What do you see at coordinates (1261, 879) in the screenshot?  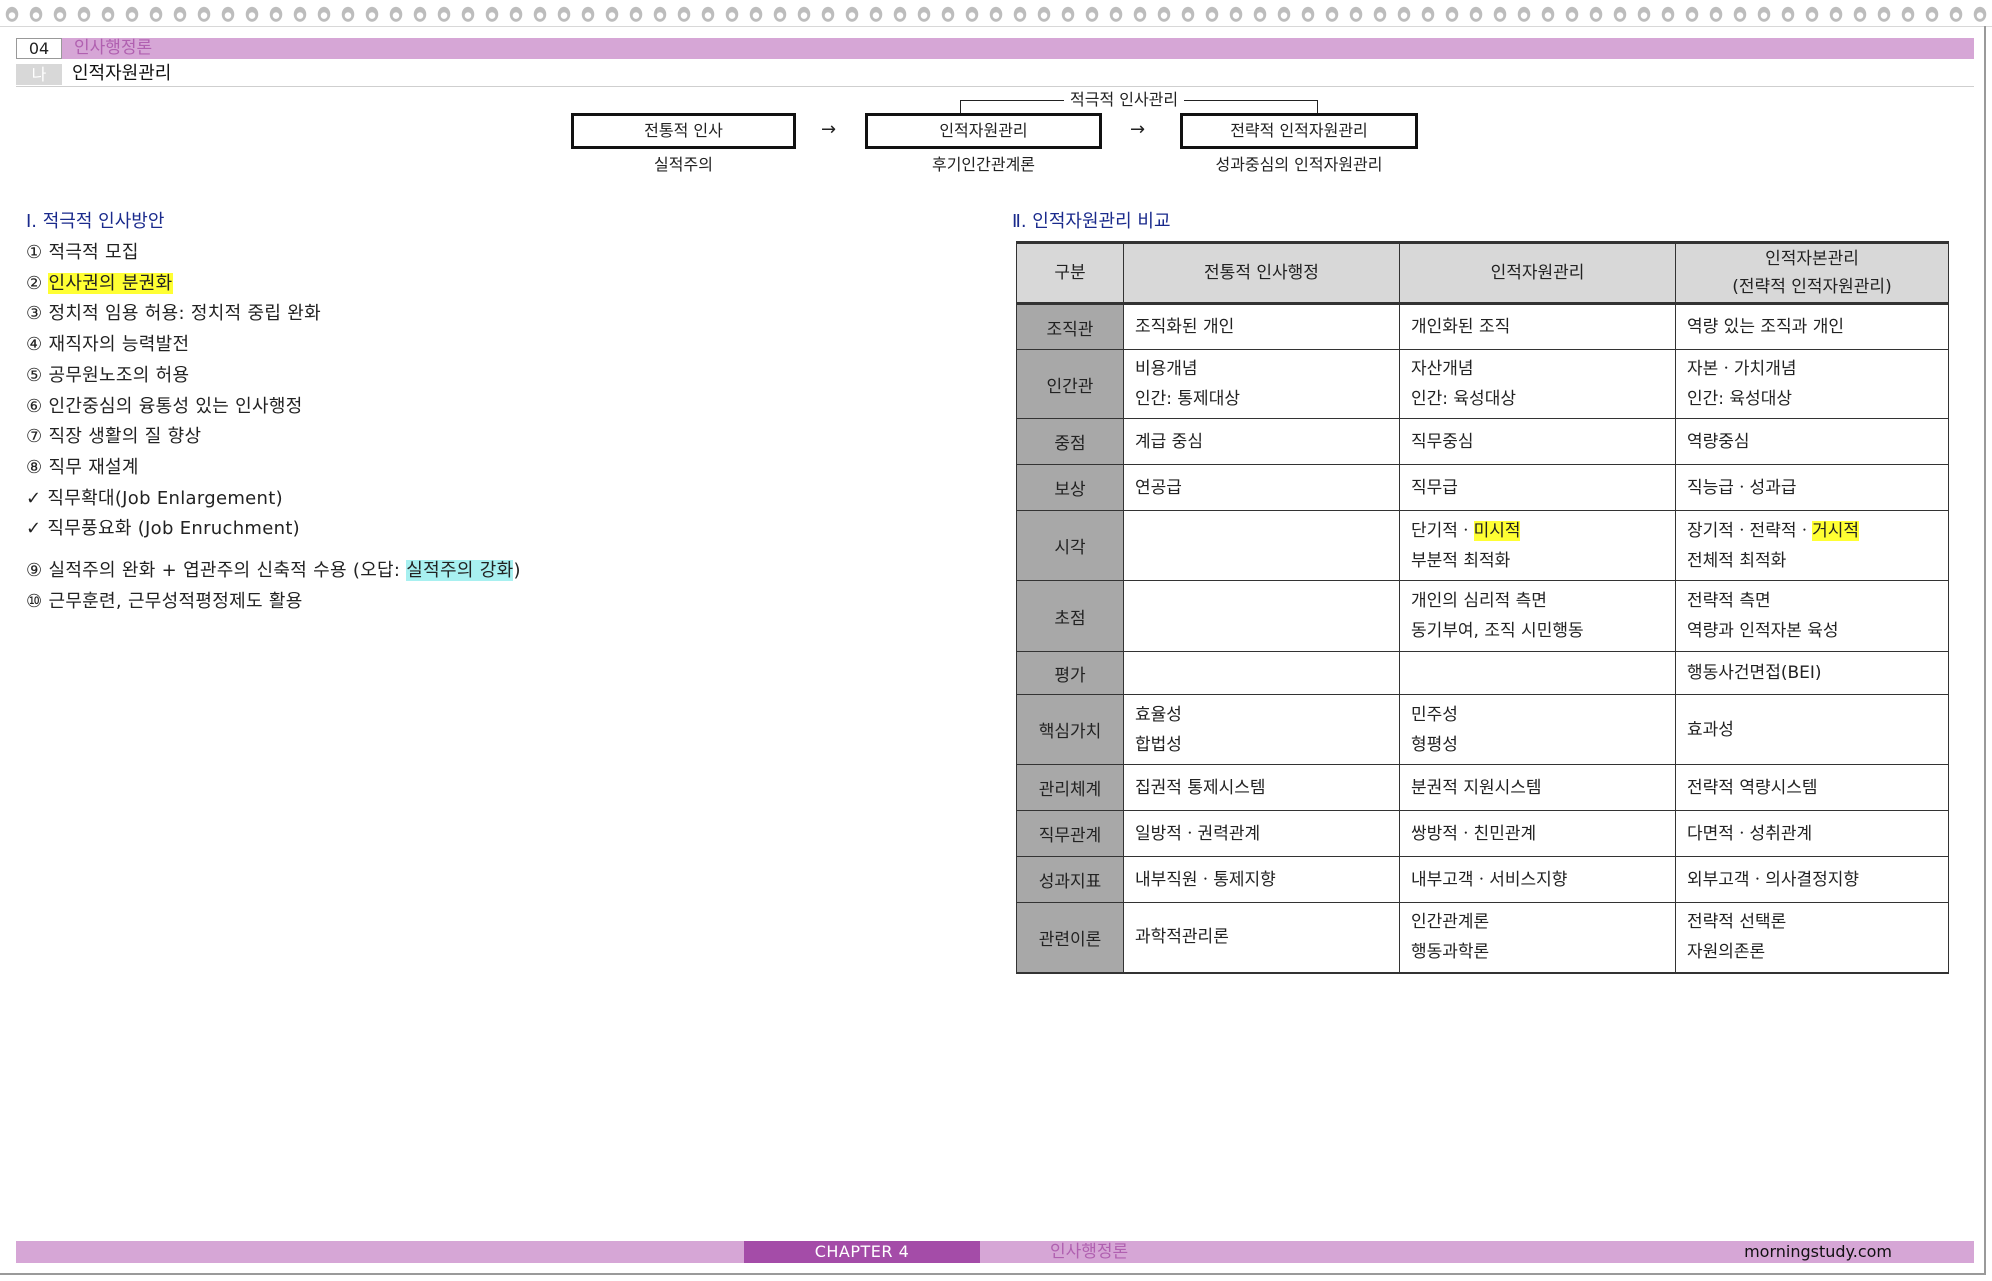 I see `table-cell: 내부직원ㆍ통제지향` at bounding box center [1261, 879].